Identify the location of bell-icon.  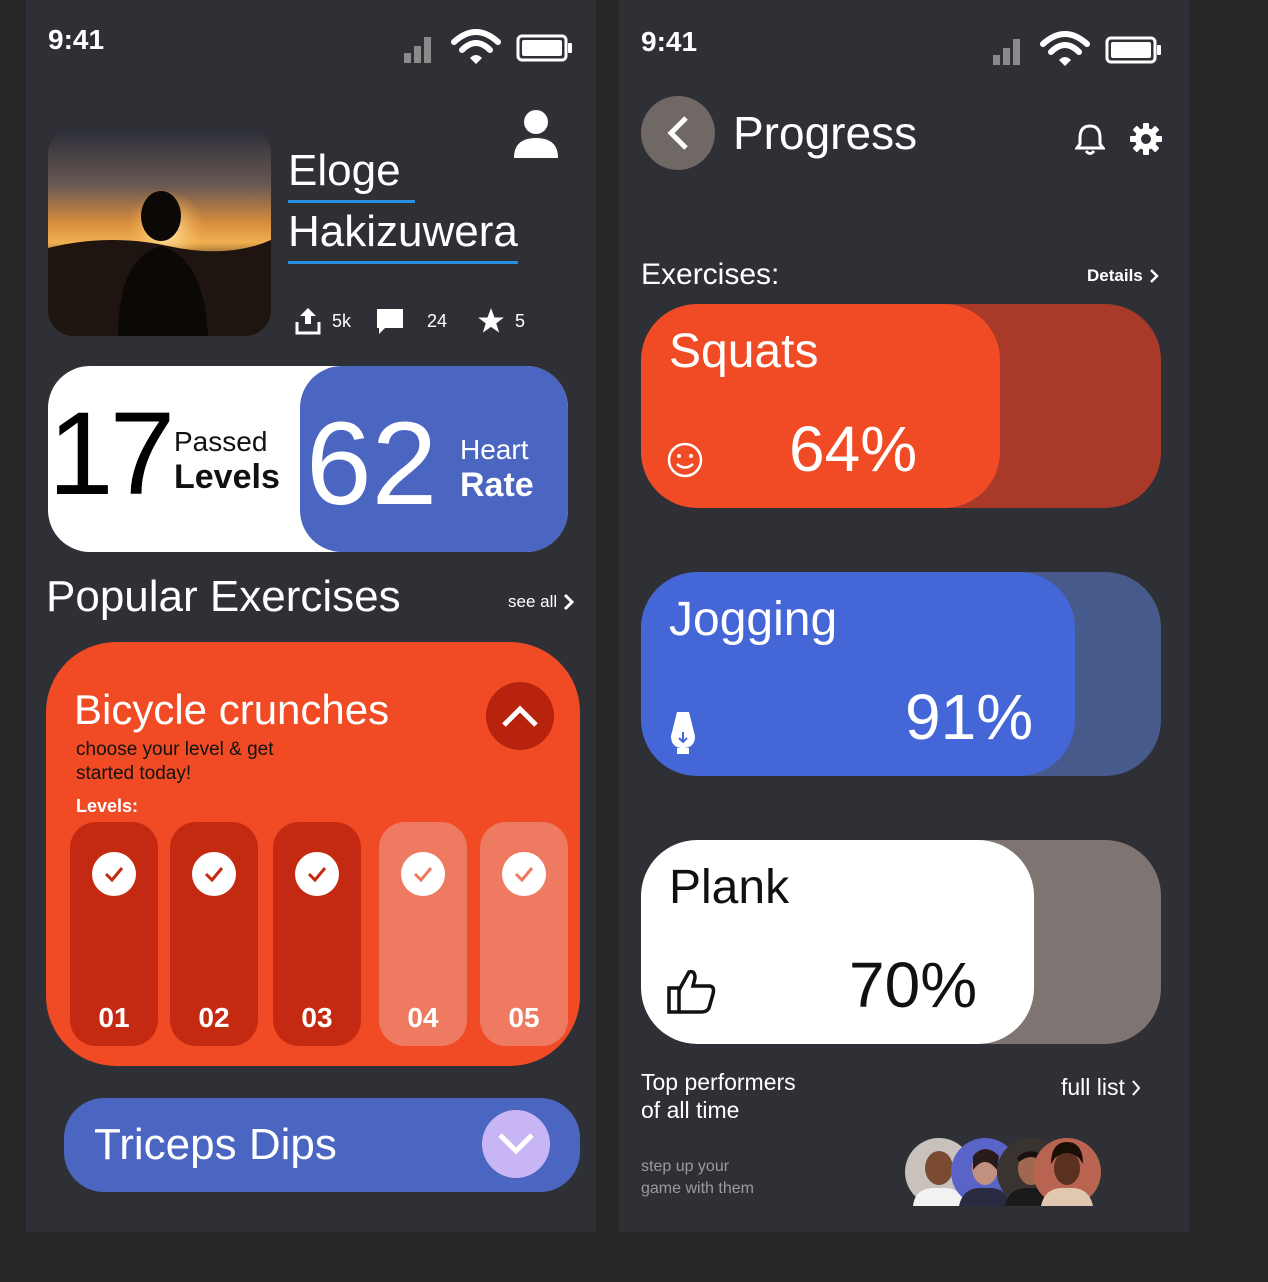
(1090, 141).